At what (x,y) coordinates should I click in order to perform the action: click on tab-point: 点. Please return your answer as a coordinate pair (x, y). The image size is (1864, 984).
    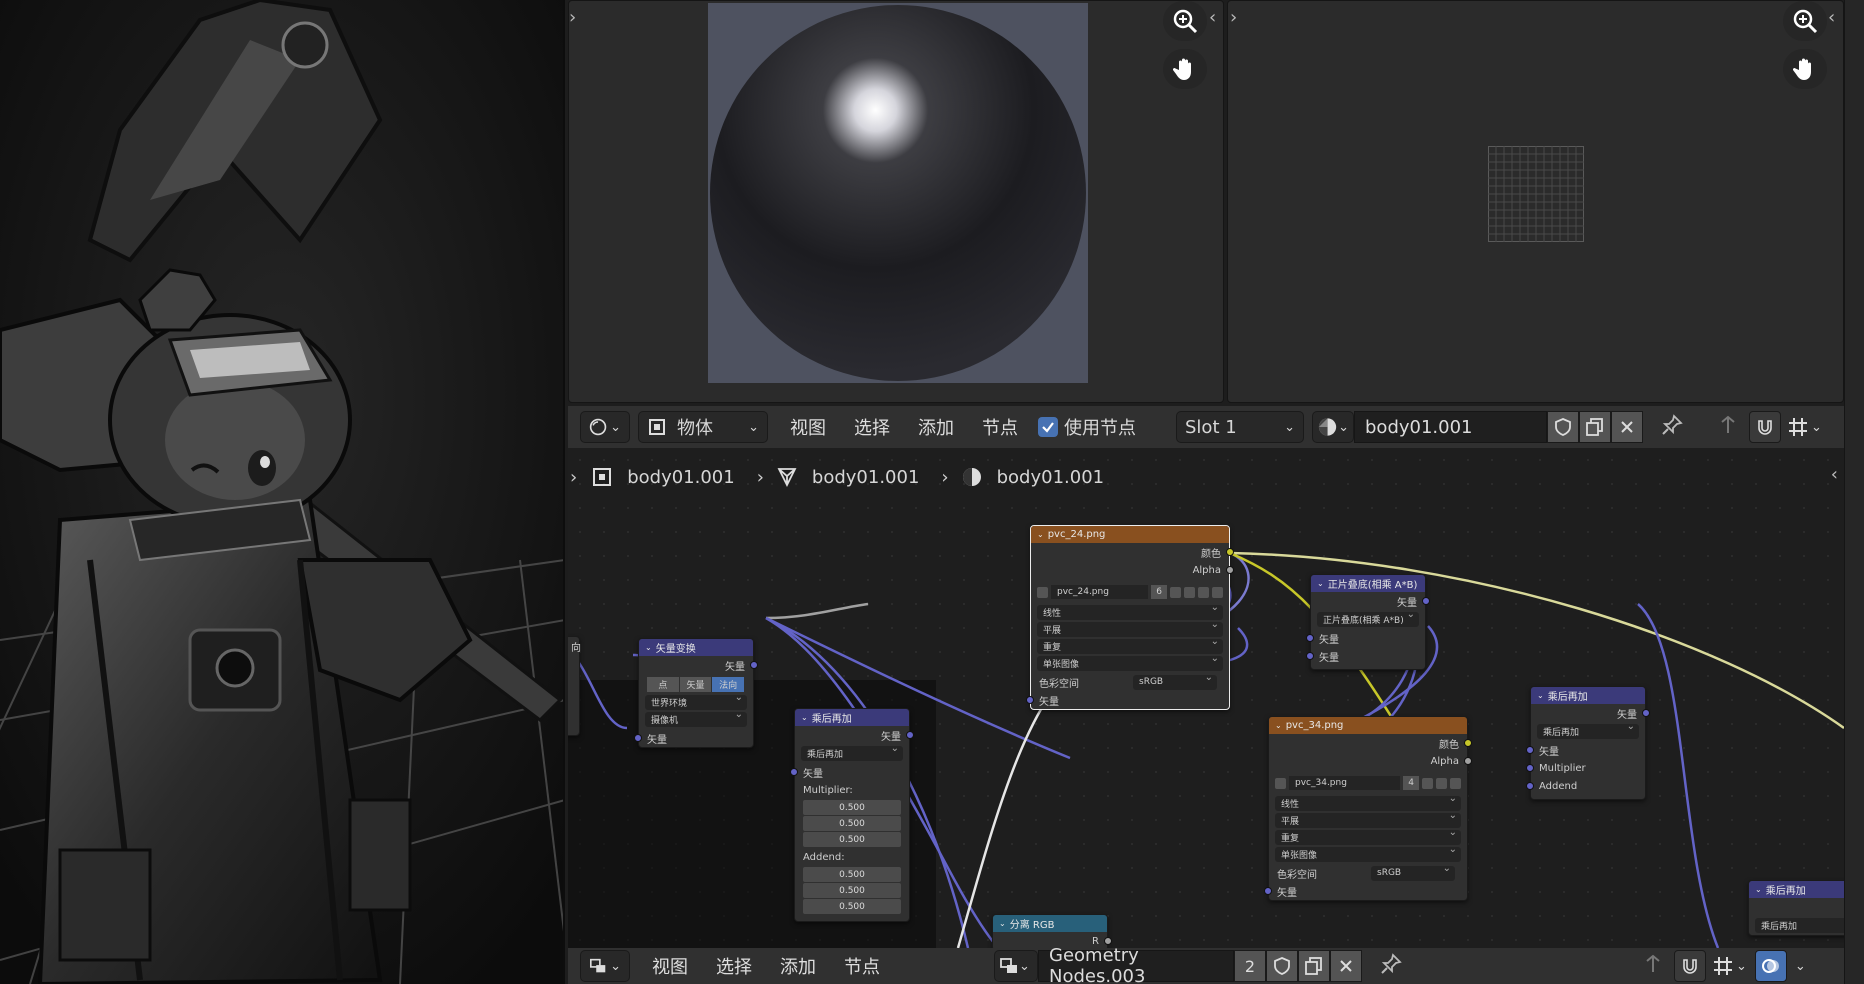
    Looking at the image, I should click on (663, 684).